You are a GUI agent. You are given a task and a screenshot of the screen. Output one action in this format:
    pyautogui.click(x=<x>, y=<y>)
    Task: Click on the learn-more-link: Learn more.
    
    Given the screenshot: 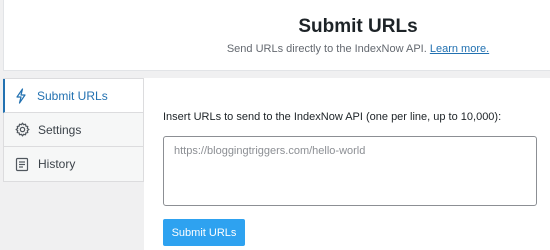 What is the action you would take?
    pyautogui.click(x=459, y=49)
    